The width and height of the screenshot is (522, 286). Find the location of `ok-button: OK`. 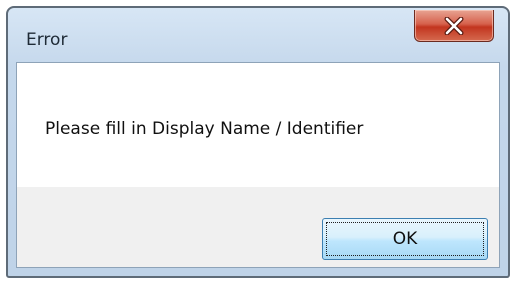

ok-button: OK is located at coordinates (405, 239).